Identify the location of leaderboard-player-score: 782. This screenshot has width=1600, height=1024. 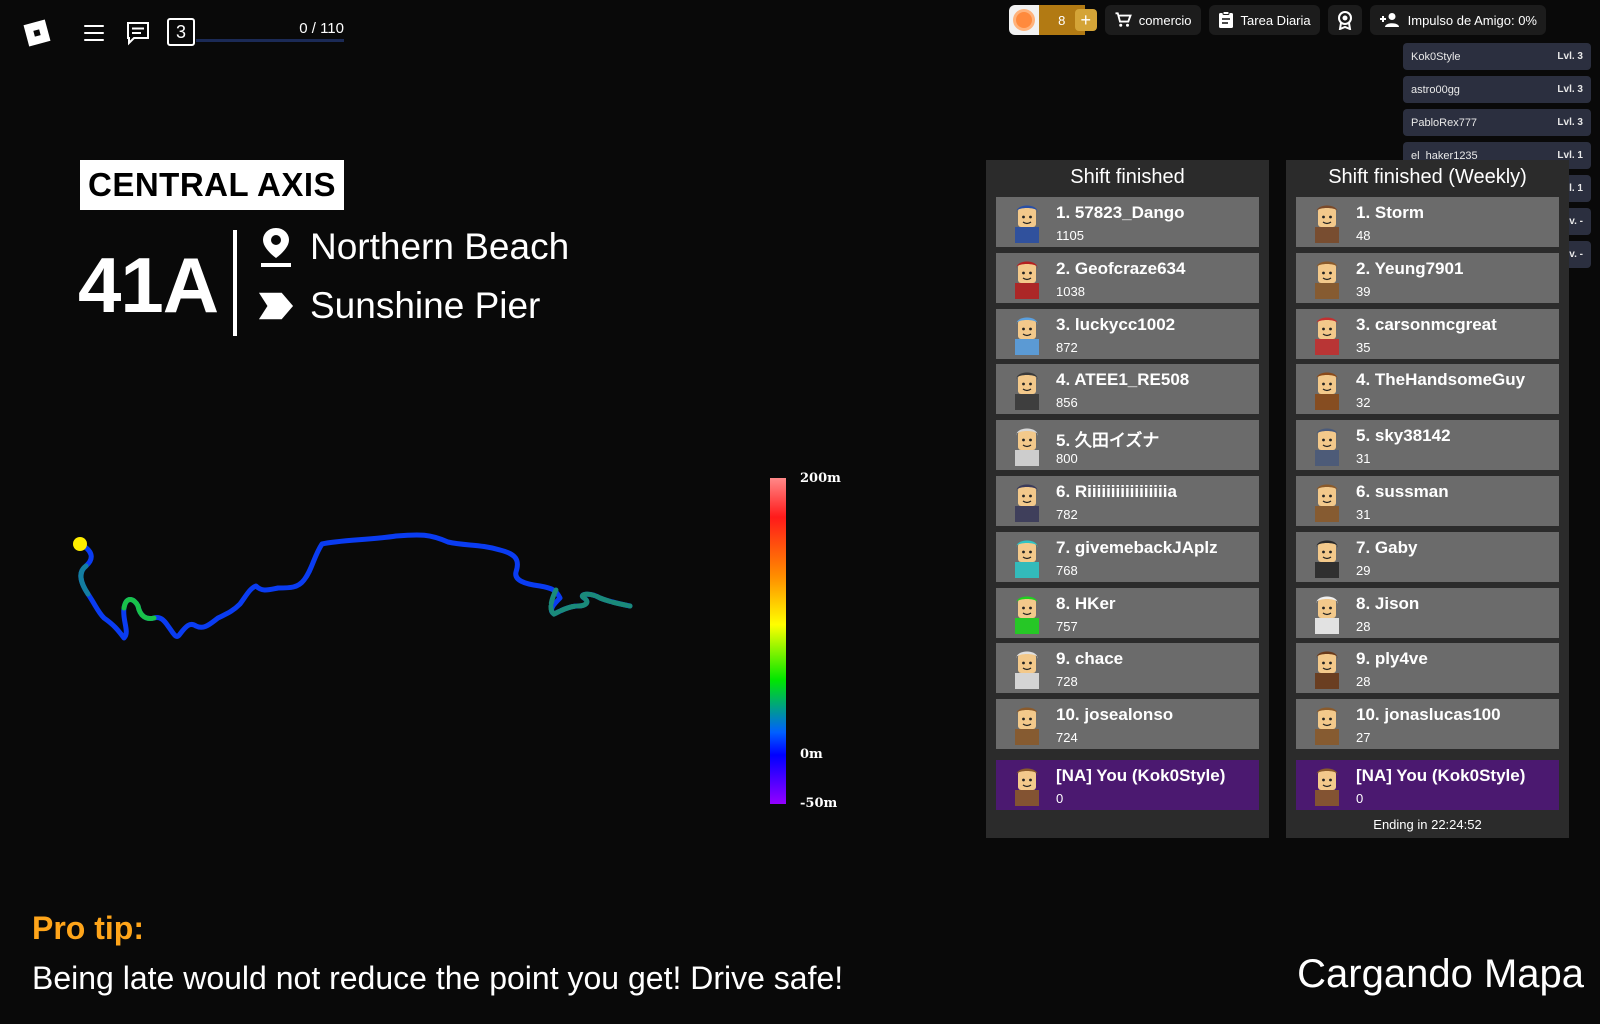
(1067, 514).